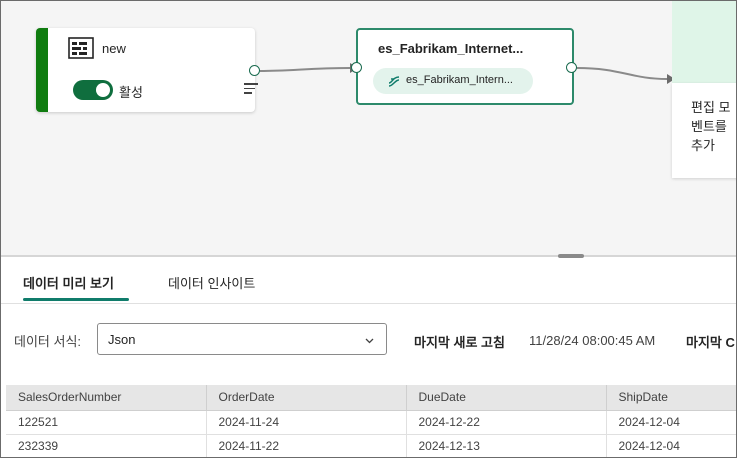 Image resolution: width=737 pixels, height=458 pixels. Describe the element at coordinates (506, 422) in the screenshot. I see `table-cell: 2024-12-22` at that location.